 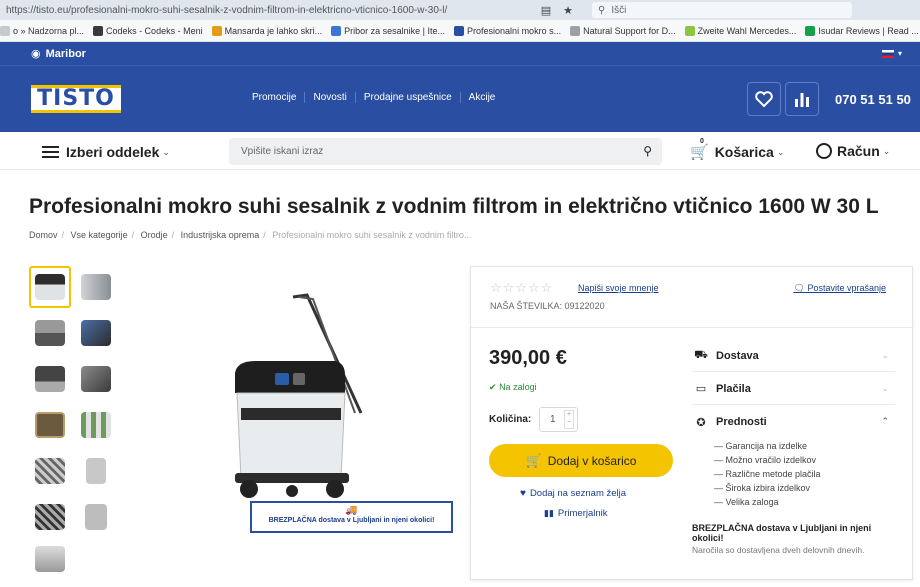 What do you see at coordinates (891, 53) in the screenshot?
I see `language-selector: ▾` at bounding box center [891, 53].